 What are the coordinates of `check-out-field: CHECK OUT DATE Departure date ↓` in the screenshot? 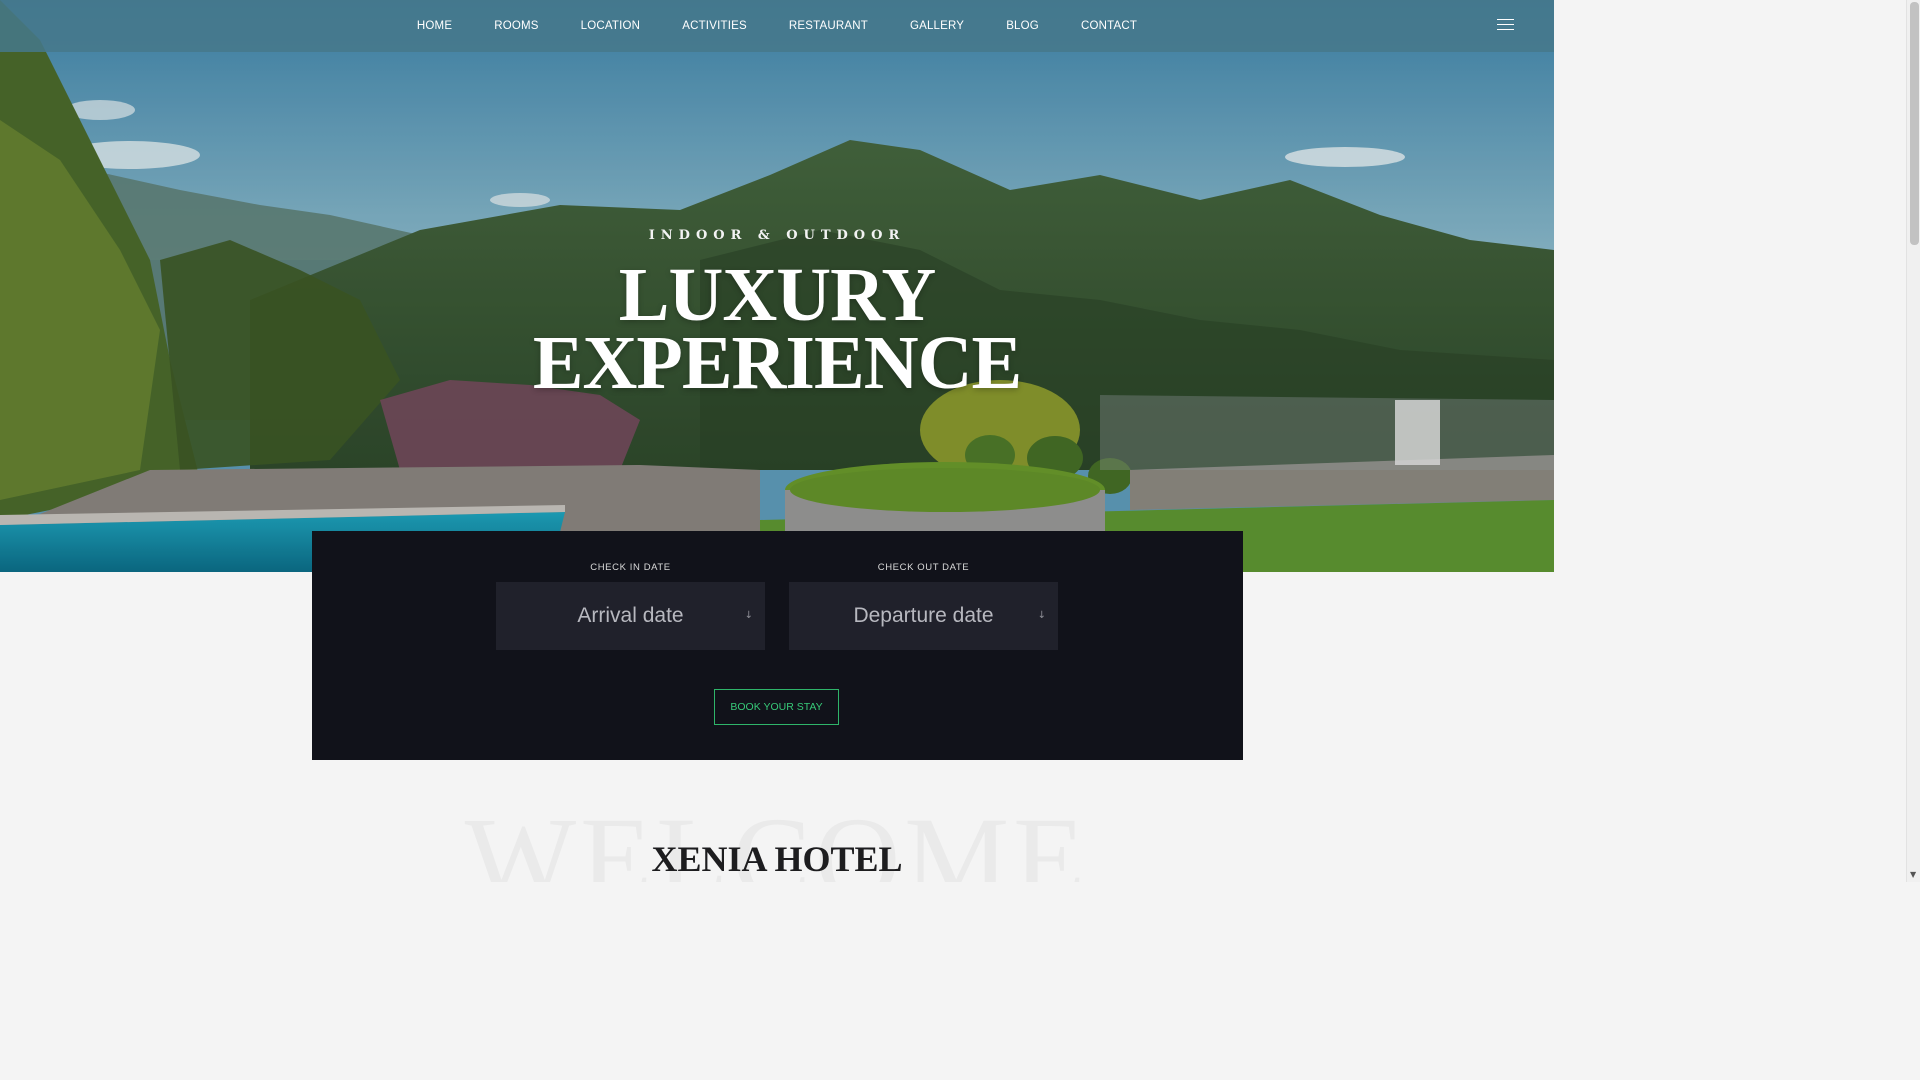 It's located at (923, 606).